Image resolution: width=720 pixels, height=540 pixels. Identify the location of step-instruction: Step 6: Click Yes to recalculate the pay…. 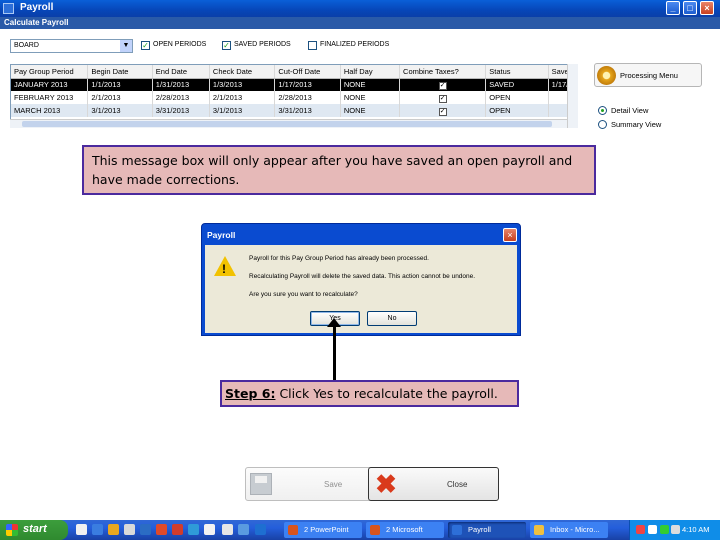
(369, 393).